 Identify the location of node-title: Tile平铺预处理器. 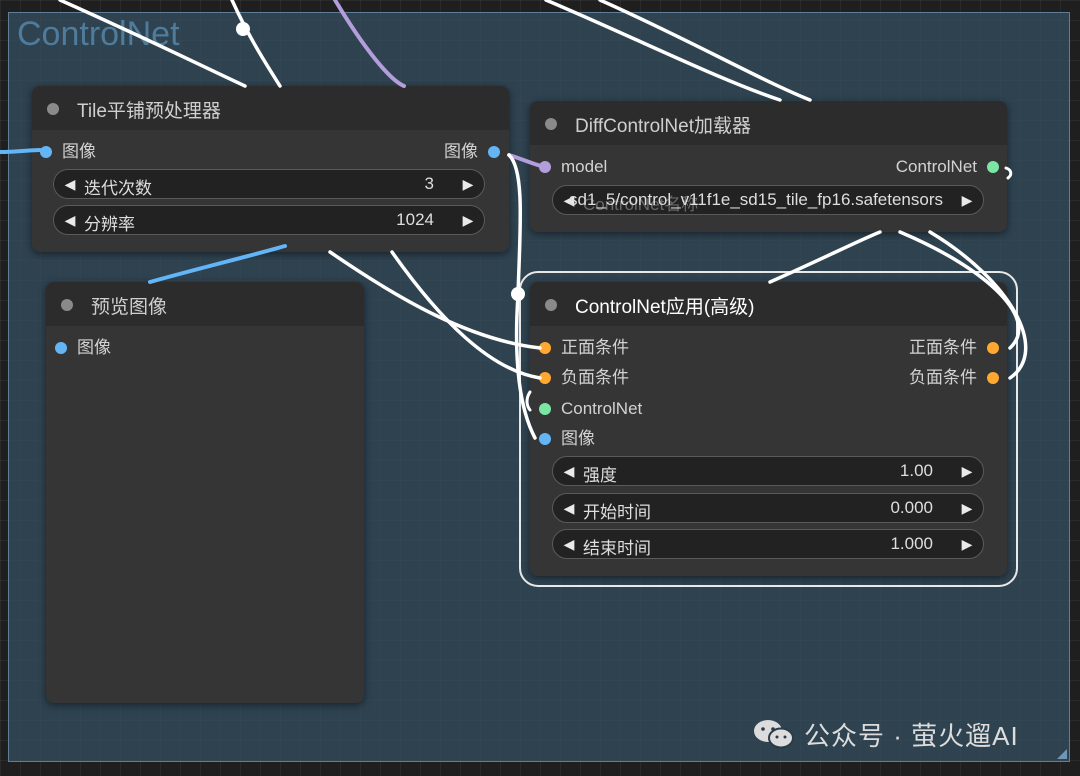
(149, 111).